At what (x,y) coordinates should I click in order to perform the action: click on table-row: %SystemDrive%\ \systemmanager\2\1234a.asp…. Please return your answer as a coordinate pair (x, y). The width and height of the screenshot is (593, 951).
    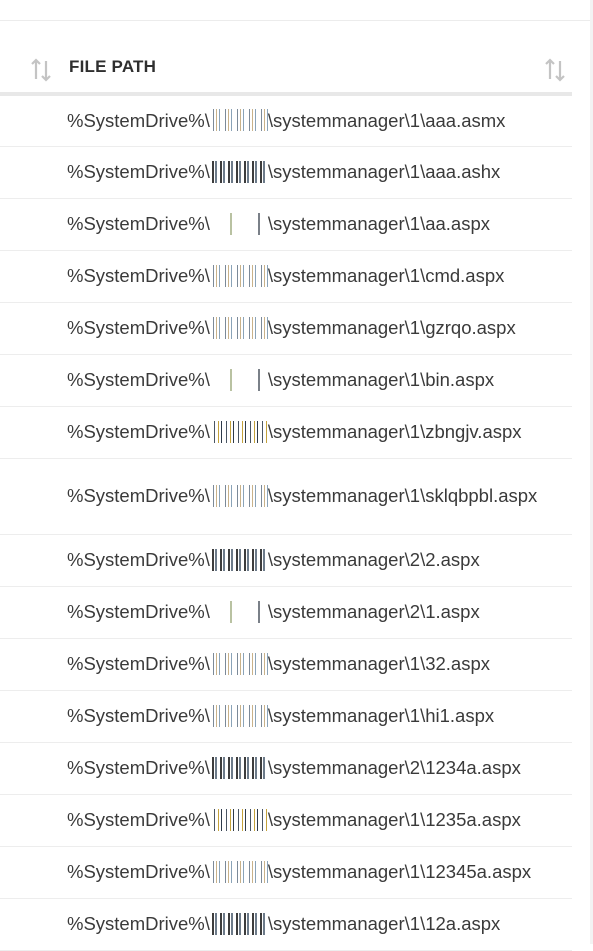
    Looking at the image, I should click on (286, 768).